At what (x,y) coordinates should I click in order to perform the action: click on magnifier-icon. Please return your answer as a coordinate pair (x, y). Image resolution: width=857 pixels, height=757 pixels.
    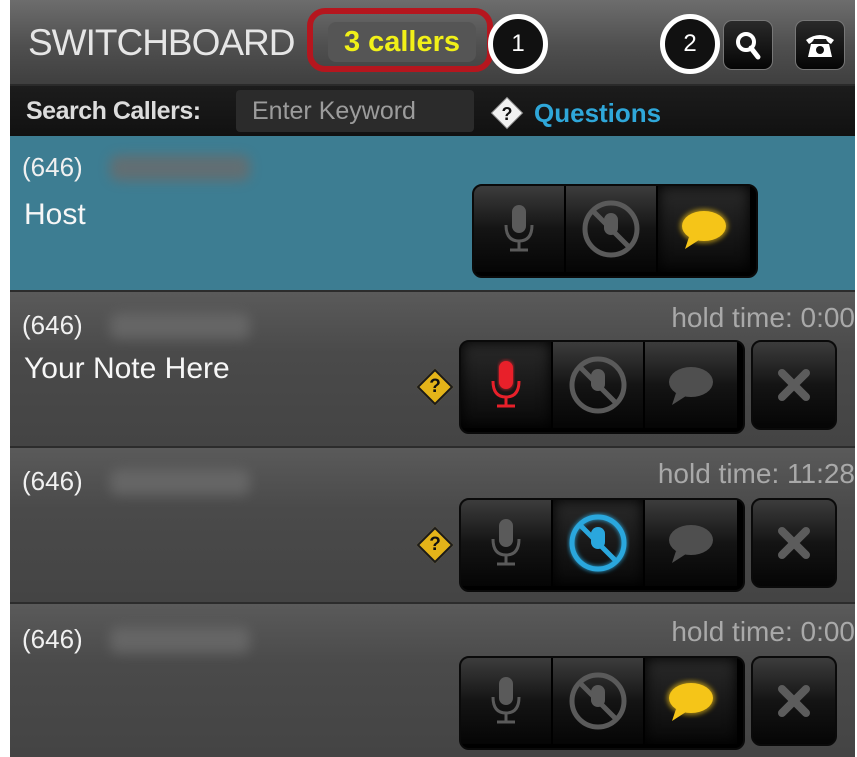
    Looking at the image, I should click on (748, 46).